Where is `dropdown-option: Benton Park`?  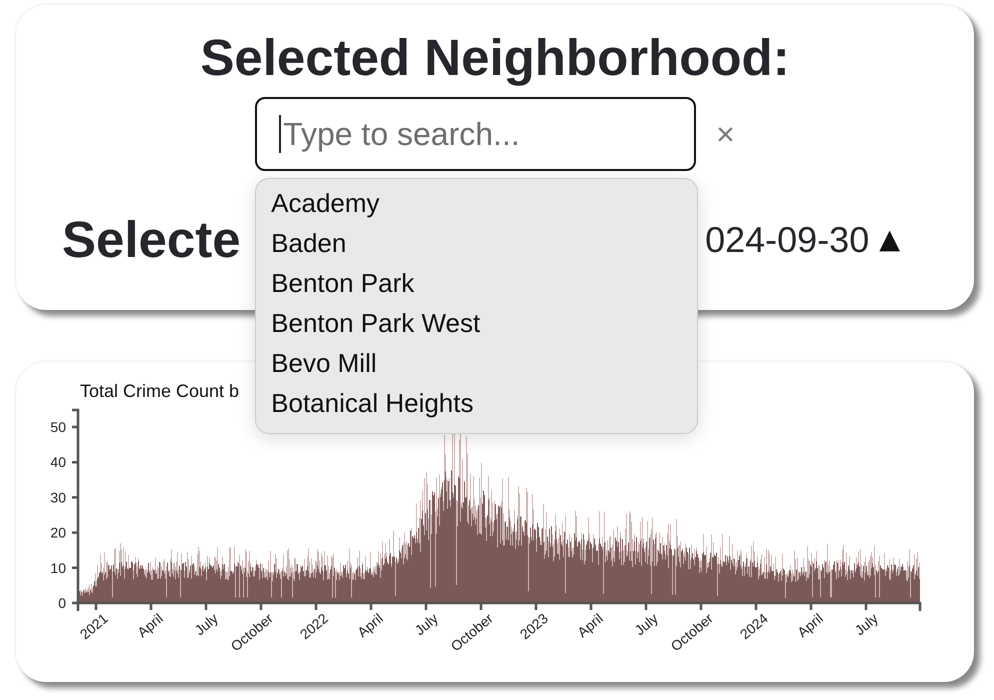
dropdown-option: Benton Park is located at coordinates (477, 283).